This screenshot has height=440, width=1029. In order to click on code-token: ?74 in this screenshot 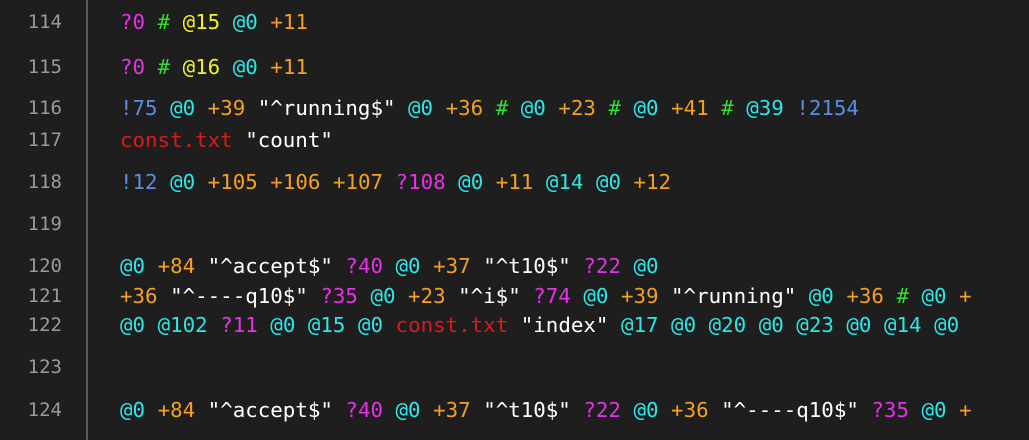, I will do `click(552, 296)`.